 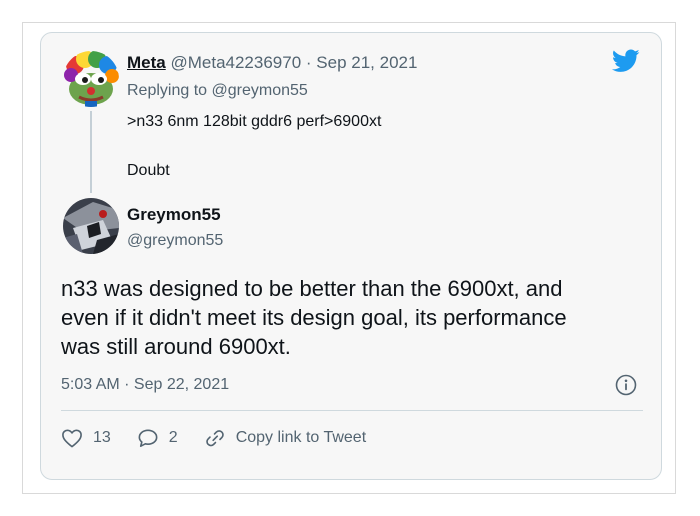 What do you see at coordinates (301, 437) in the screenshot?
I see `copy-link-label: Copy link to Tweet` at bounding box center [301, 437].